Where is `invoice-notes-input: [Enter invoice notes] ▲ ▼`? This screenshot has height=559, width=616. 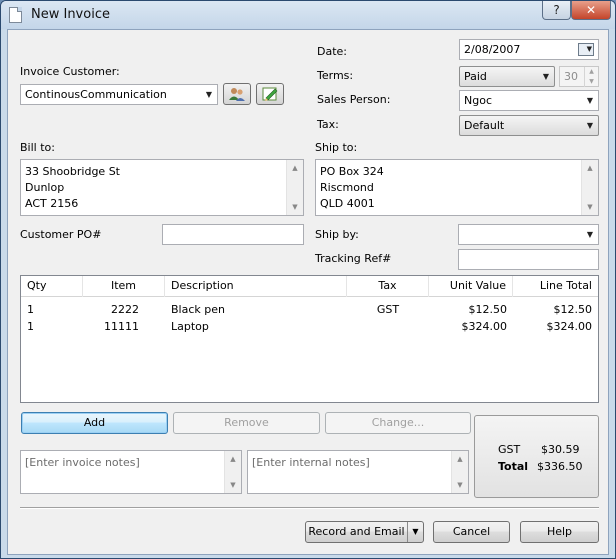 invoice-notes-input: [Enter invoice notes] ▲ ▼ is located at coordinates (131, 472).